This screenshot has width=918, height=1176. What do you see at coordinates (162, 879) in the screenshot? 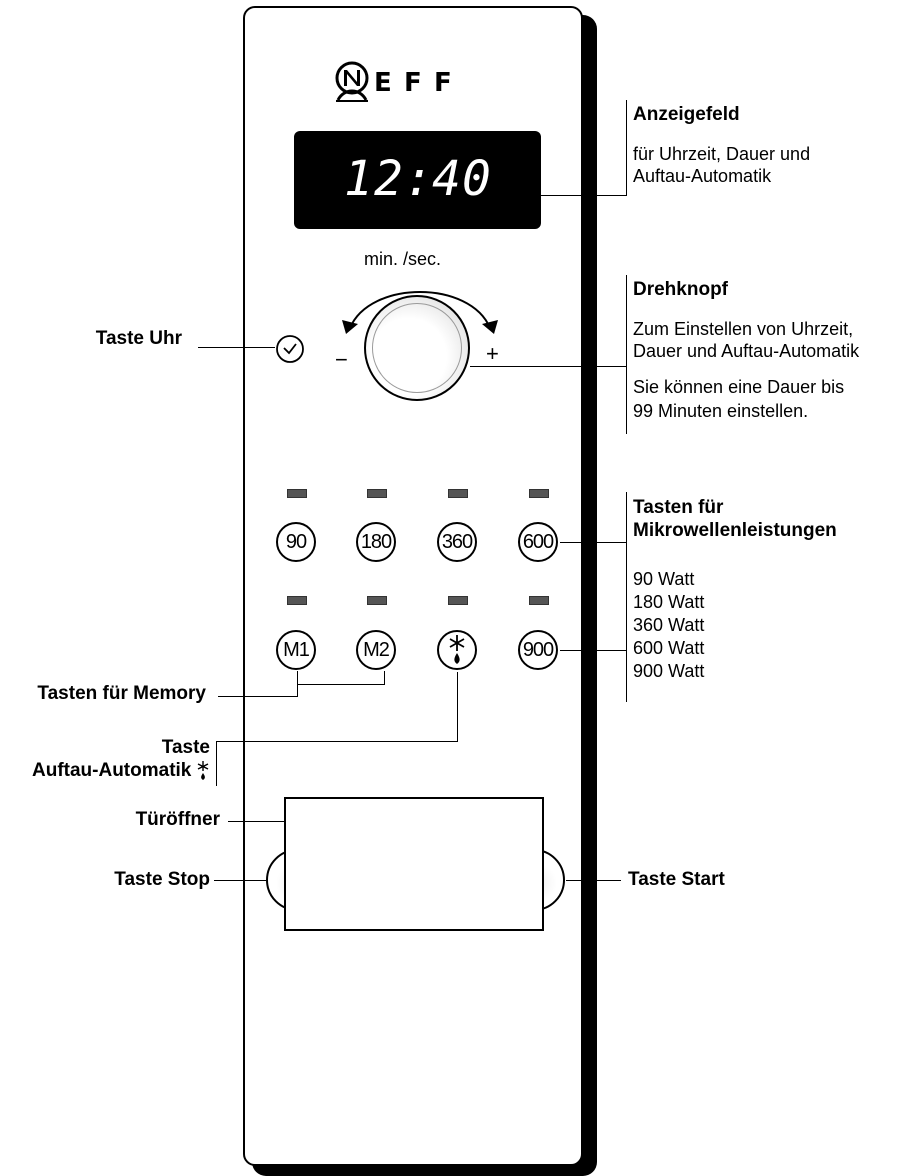
I see `taste-stop-label: Taste Stop` at bounding box center [162, 879].